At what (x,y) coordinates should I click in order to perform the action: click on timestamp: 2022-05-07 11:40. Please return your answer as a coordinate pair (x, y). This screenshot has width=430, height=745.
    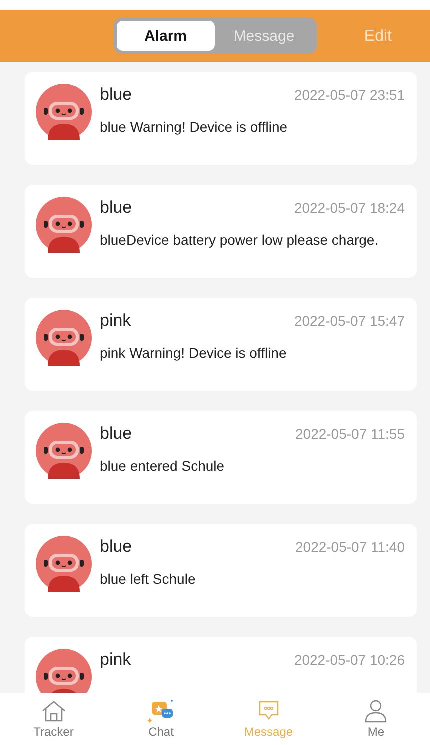
    Looking at the image, I should click on (350, 547).